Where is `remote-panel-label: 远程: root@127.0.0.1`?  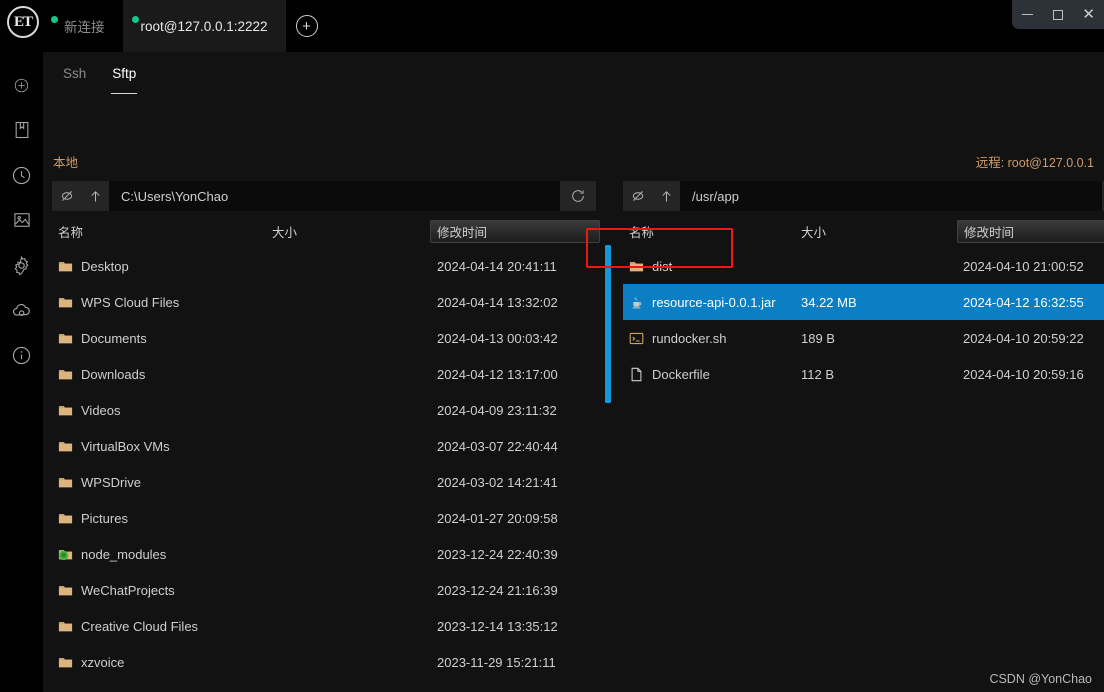 remote-panel-label: 远程: root@127.0.0.1 is located at coordinates (1034, 163).